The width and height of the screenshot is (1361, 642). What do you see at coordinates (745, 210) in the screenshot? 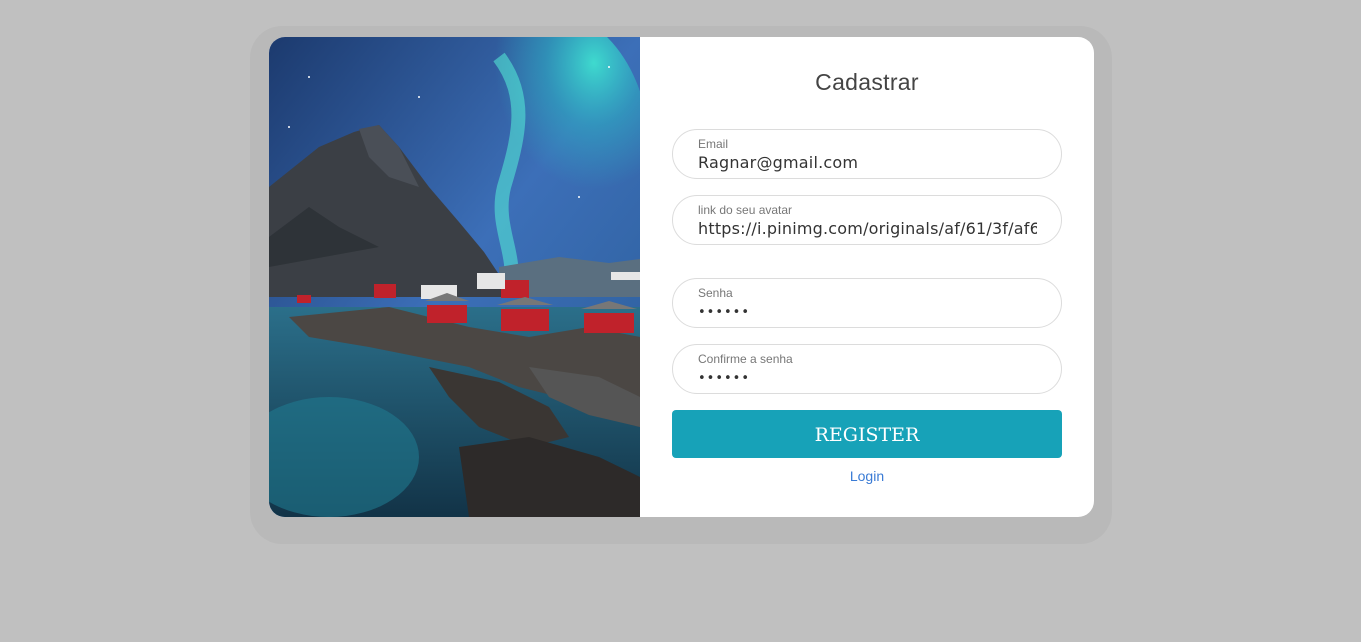
I see `avatar-link-label: link do seu avatar` at bounding box center [745, 210].